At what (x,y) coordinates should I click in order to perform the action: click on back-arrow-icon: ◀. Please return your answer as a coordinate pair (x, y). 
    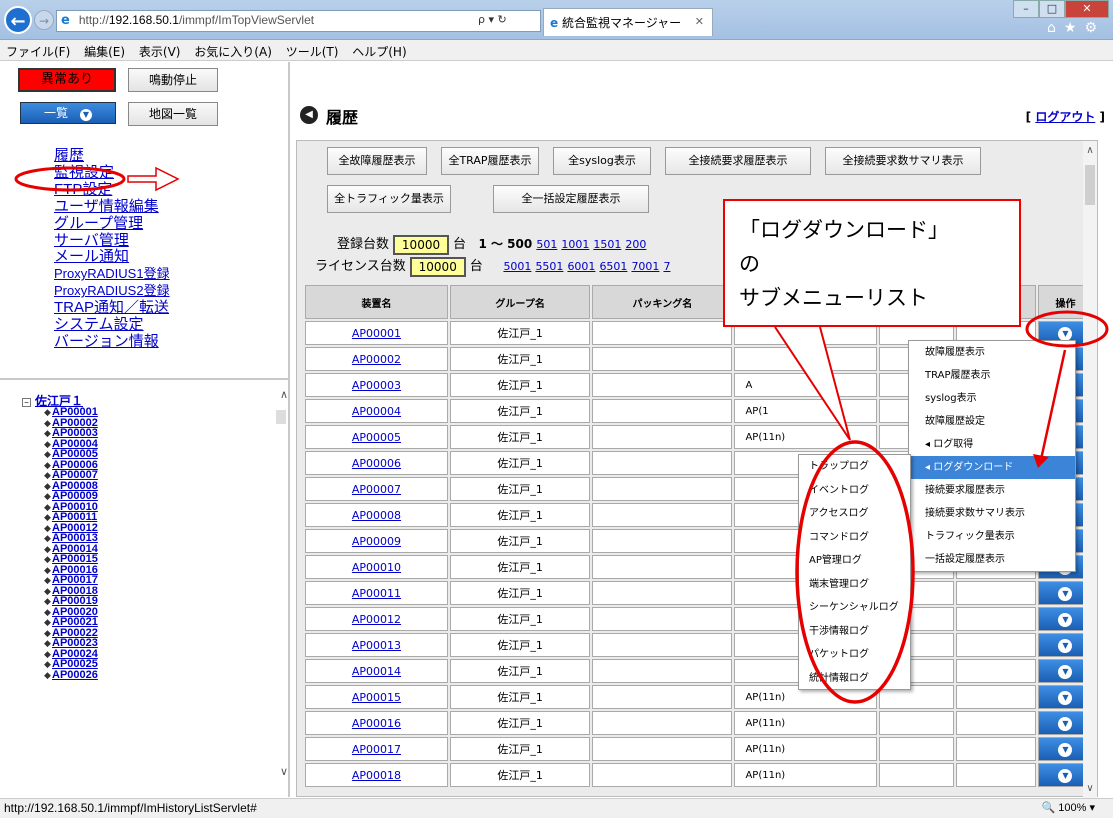
    Looking at the image, I should click on (309, 115).